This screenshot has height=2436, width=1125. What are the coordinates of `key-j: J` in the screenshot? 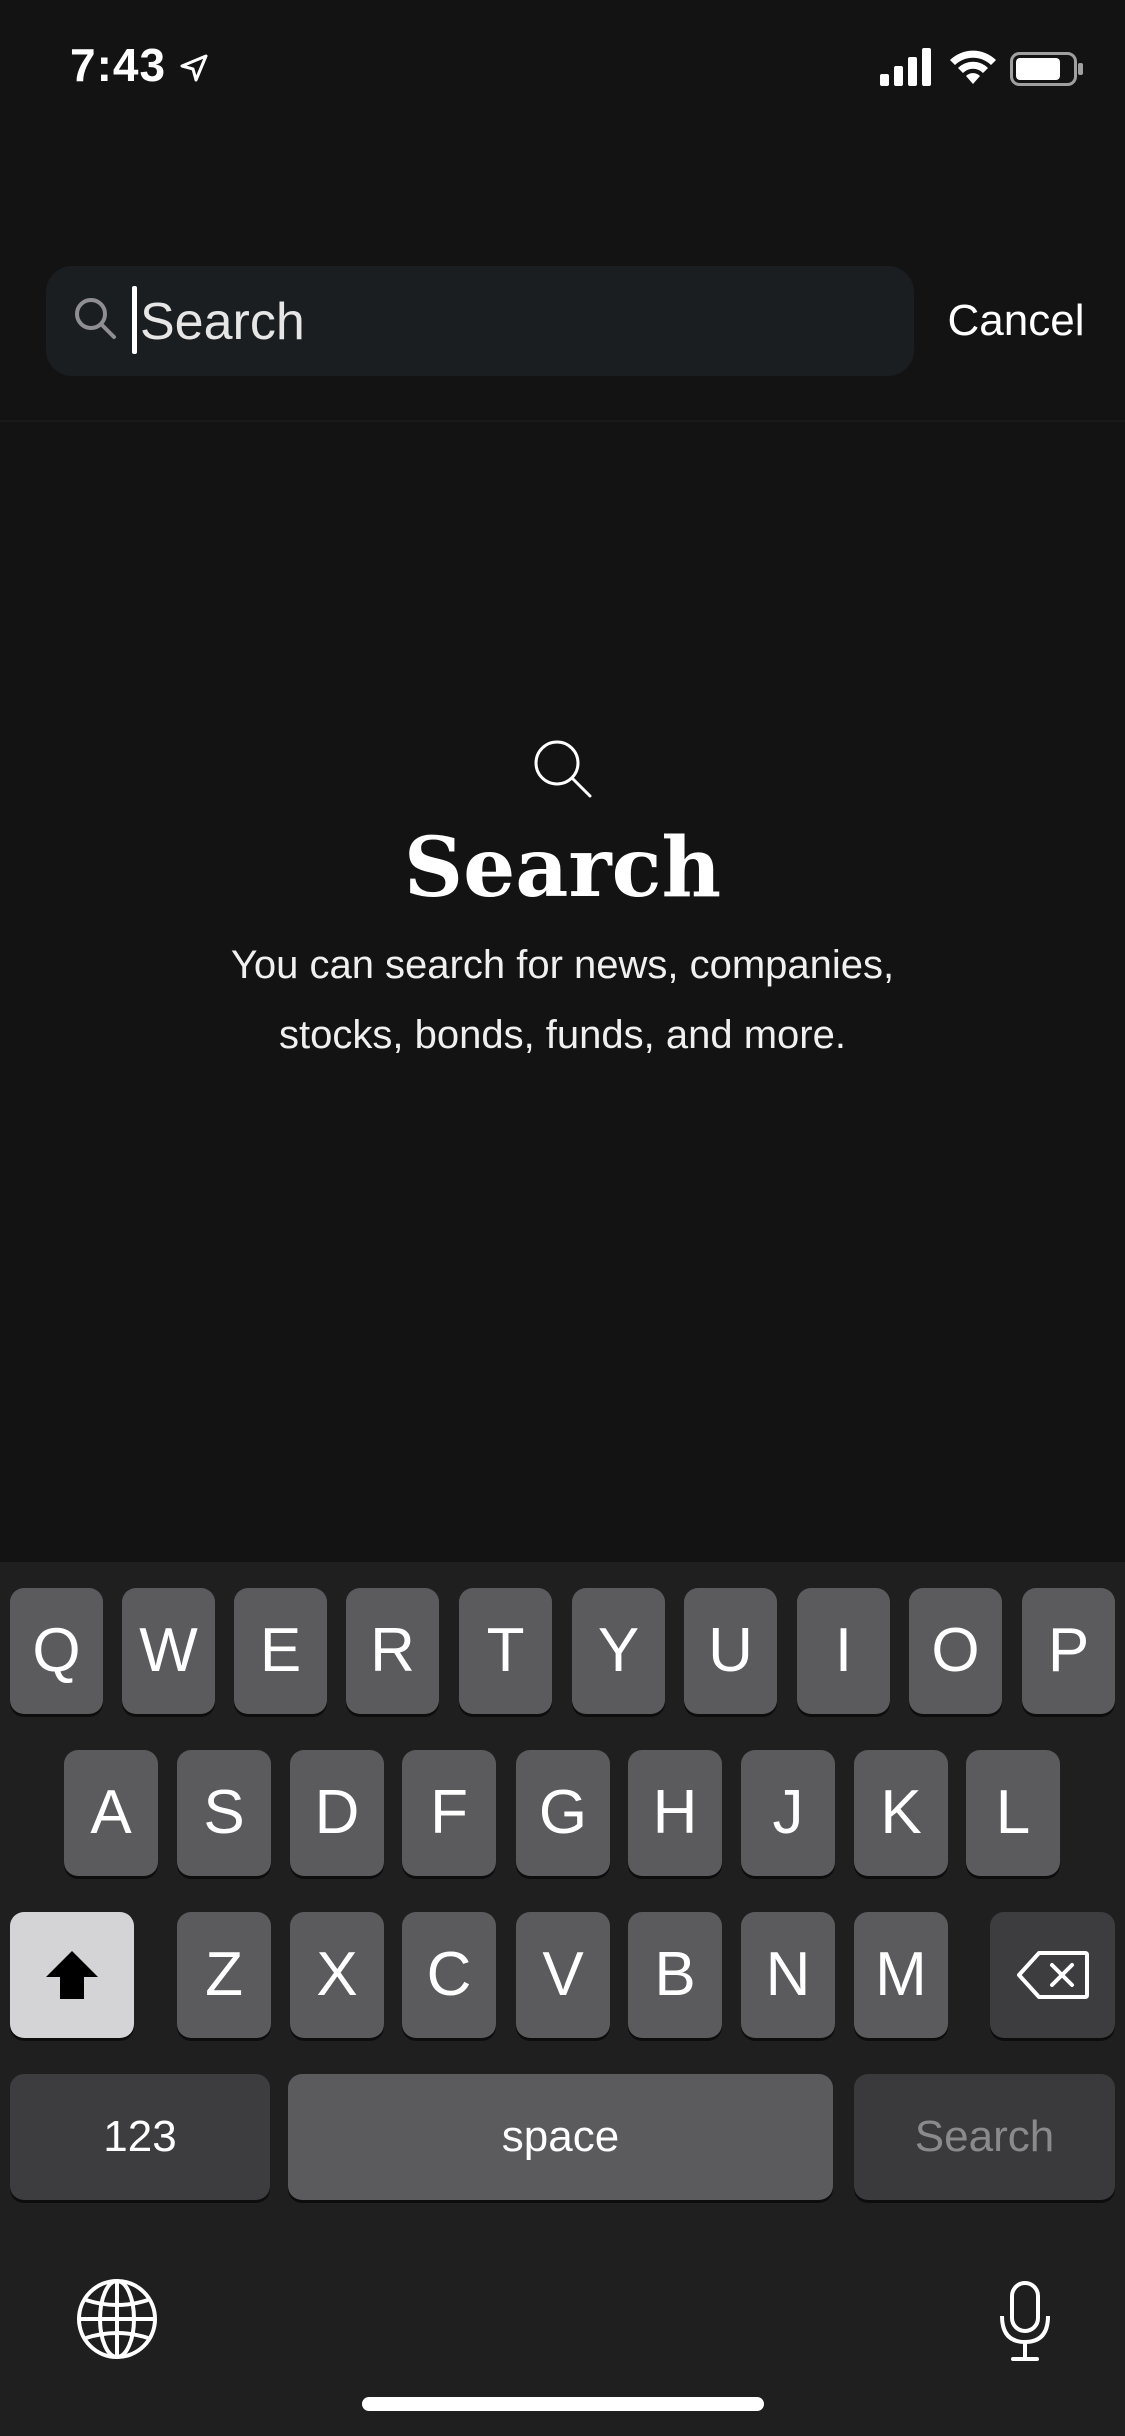 It's located at (788, 1813).